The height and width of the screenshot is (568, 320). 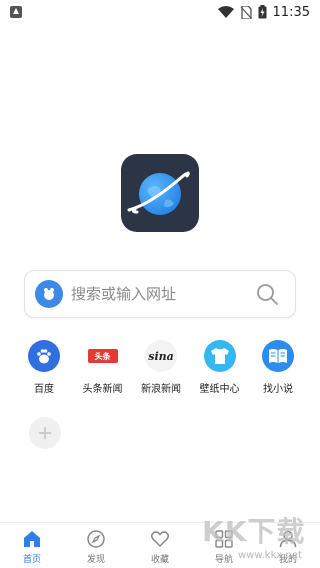 I want to click on plus-icon, so click(x=45, y=433).